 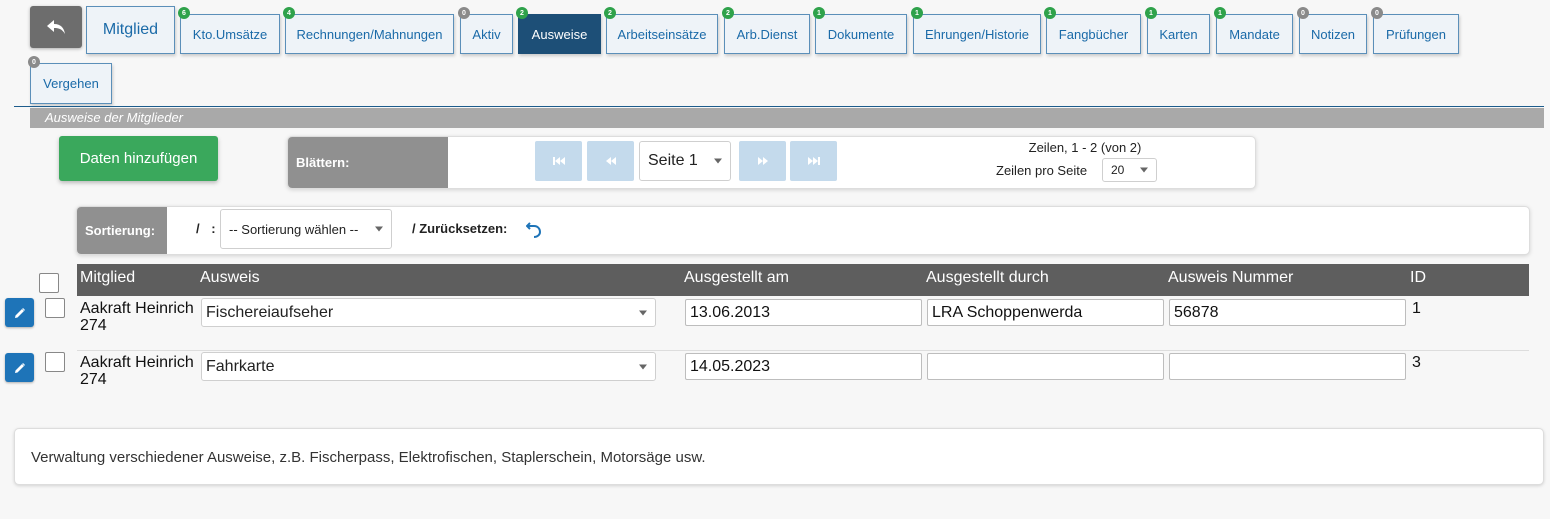 I want to click on ausweis-select-value: Fischereiaufseher, so click(x=270, y=312).